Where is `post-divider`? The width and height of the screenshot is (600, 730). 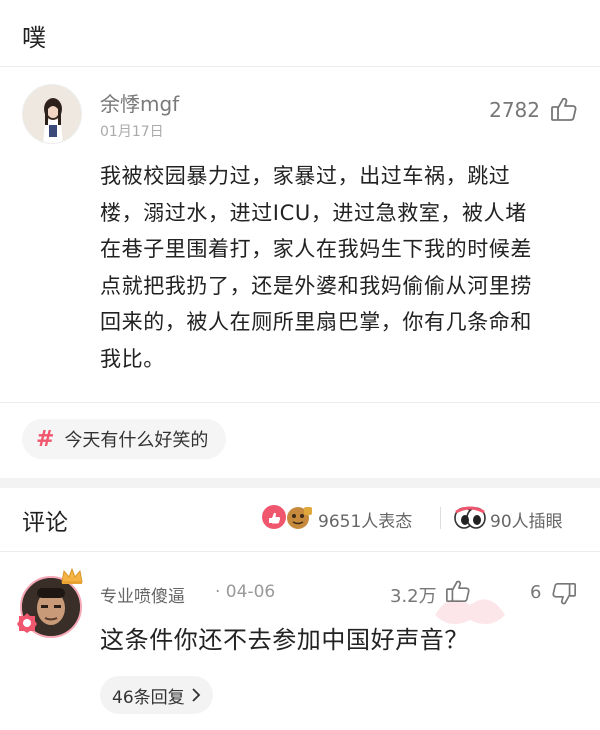
post-divider is located at coordinates (300, 402).